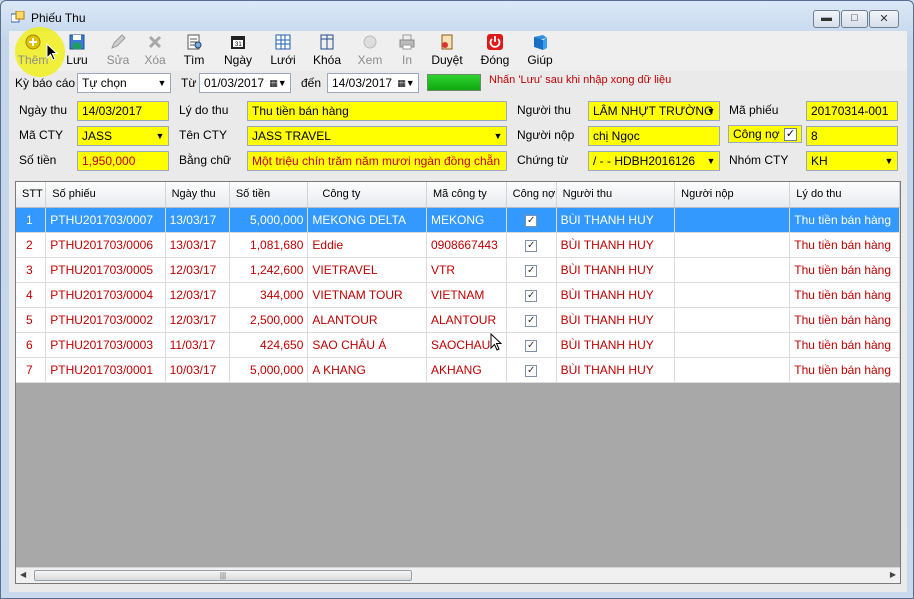  What do you see at coordinates (790, 134) in the screenshot?
I see `cong-no-checkbox: ✓` at bounding box center [790, 134].